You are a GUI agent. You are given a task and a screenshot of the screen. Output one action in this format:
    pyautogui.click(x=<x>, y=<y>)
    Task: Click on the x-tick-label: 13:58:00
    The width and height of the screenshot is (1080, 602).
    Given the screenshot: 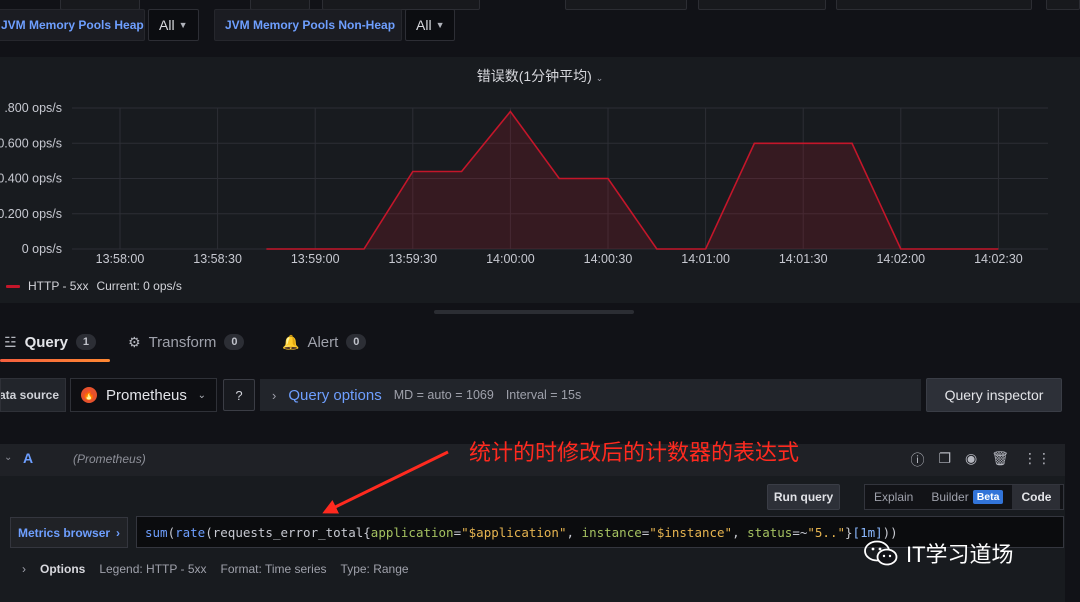 What is the action you would take?
    pyautogui.click(x=120, y=259)
    